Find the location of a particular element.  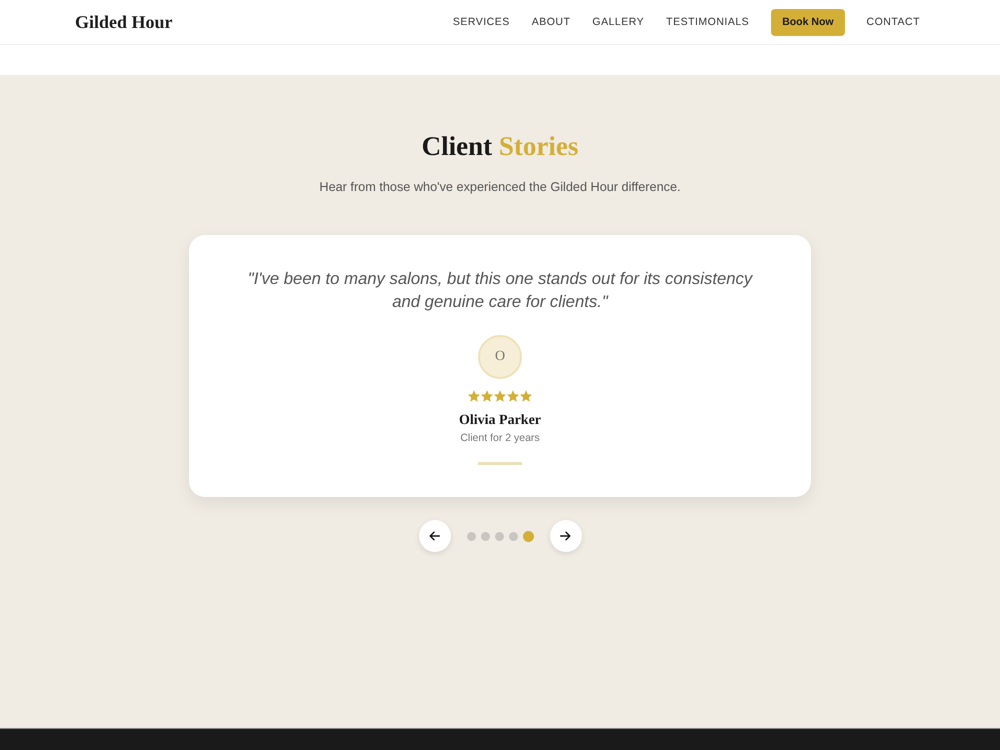

accent-divider is located at coordinates (500, 463).